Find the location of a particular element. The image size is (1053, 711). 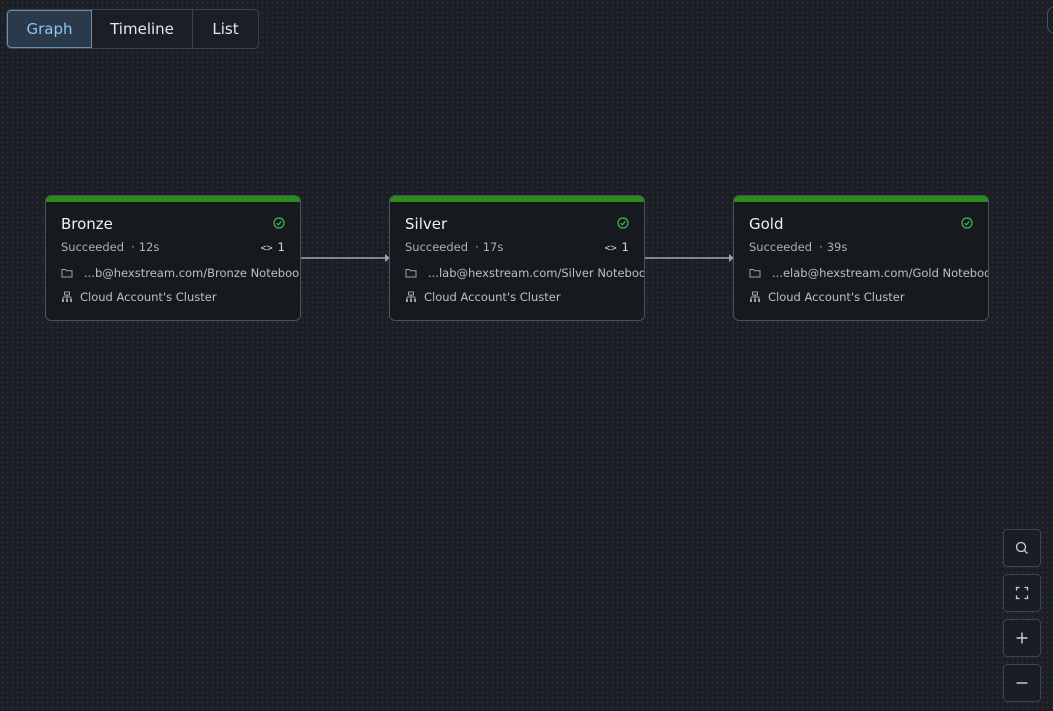

search-icon is located at coordinates (1021, 547).